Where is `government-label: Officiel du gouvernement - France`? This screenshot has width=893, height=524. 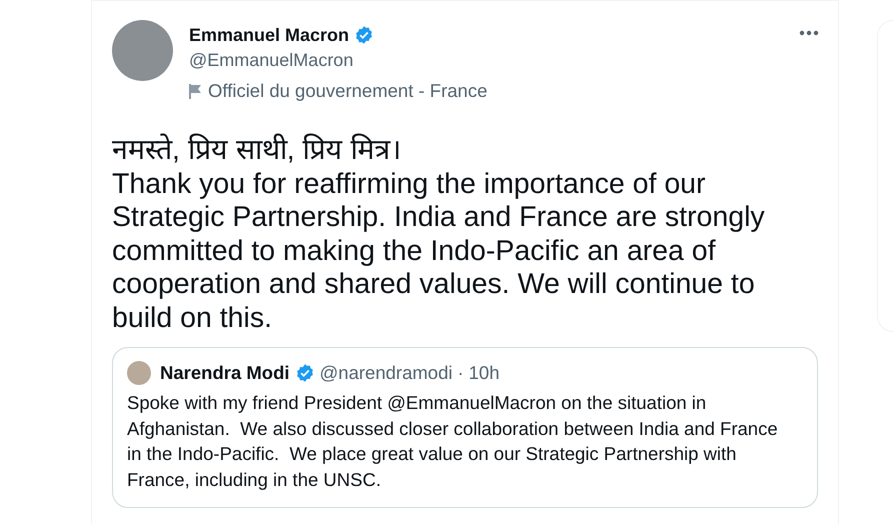 government-label: Officiel du gouvernement - France is located at coordinates (348, 91).